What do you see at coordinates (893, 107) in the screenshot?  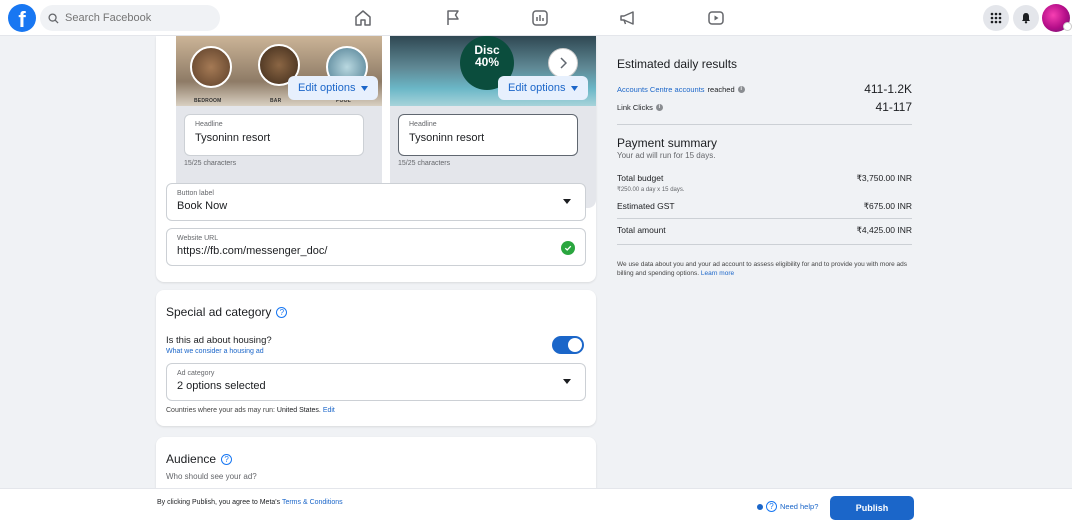 I see `link-clicks-value: 41-117` at bounding box center [893, 107].